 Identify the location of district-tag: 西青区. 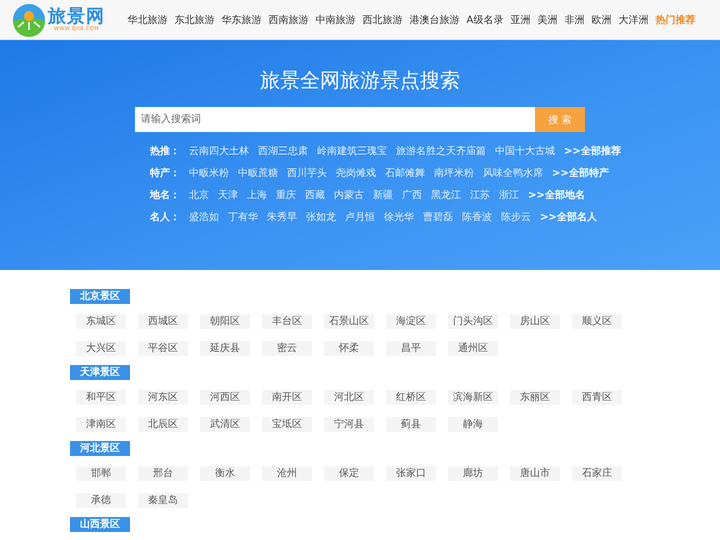
(597, 397).